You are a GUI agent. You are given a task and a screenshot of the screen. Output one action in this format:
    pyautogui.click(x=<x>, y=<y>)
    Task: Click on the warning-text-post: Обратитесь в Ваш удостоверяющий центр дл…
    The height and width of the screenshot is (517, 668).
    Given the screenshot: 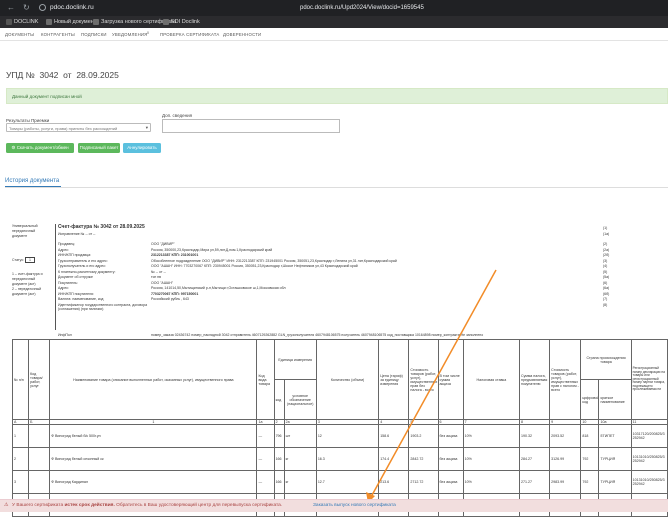 What is the action you would take?
    pyautogui.click(x=199, y=505)
    